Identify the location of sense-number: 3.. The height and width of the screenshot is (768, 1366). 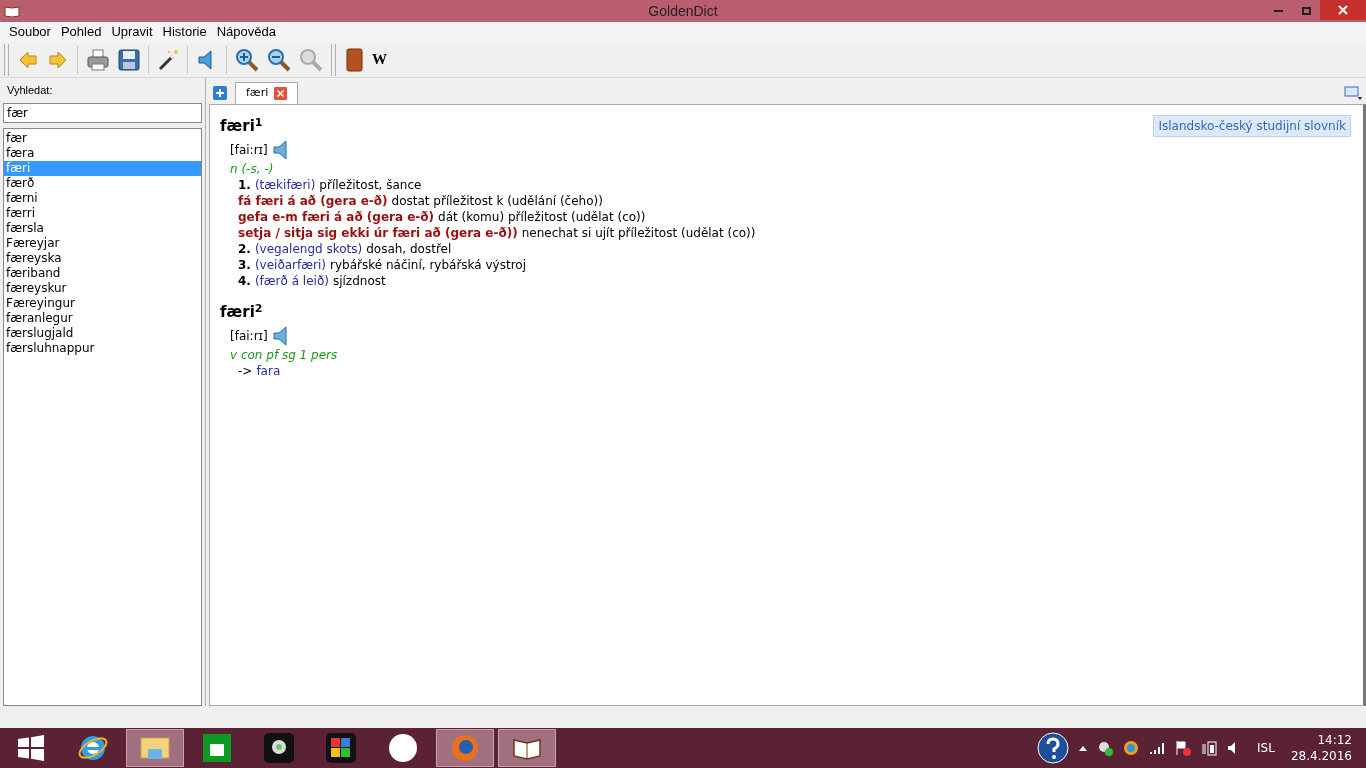
(244, 265).